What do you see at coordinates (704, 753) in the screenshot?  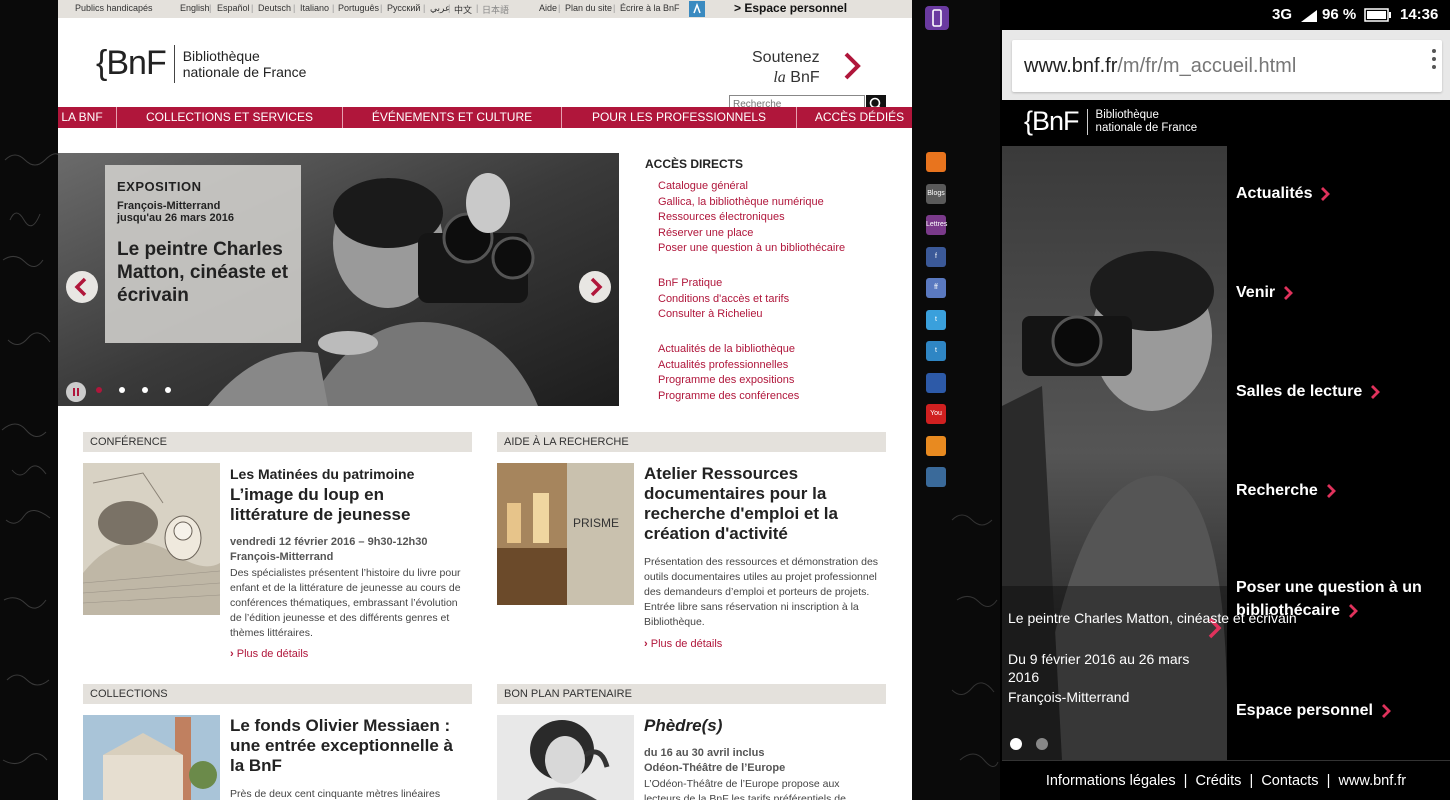 I see `bonplan-date: du 16 au 30 avril inclus` at bounding box center [704, 753].